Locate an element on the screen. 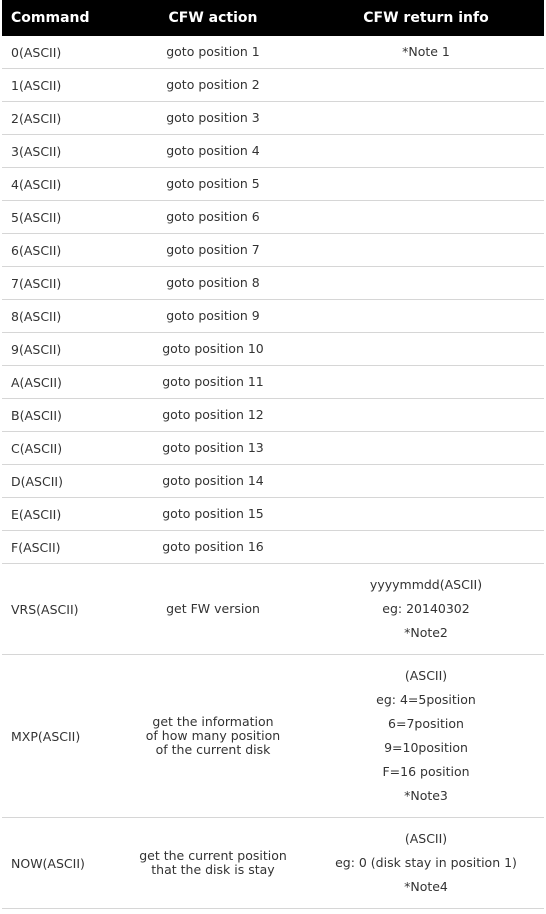 This screenshot has width=546, height=914. table-row: C(ASCII) goto position 13 is located at coordinates (273, 448).